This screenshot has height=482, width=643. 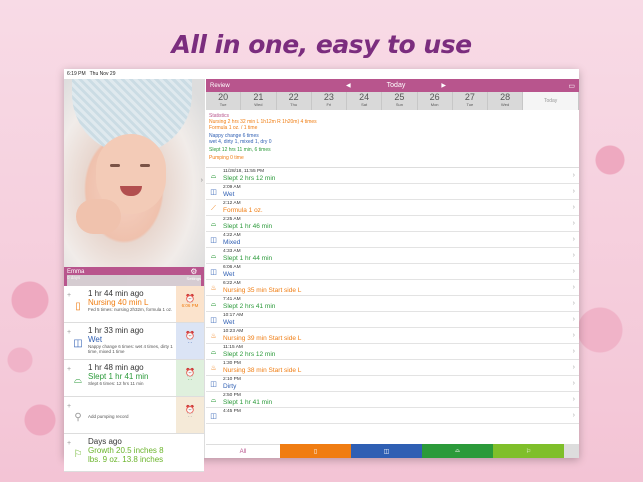 I want to click on settings-button: ⚙ Settings, so click(x=194, y=275).